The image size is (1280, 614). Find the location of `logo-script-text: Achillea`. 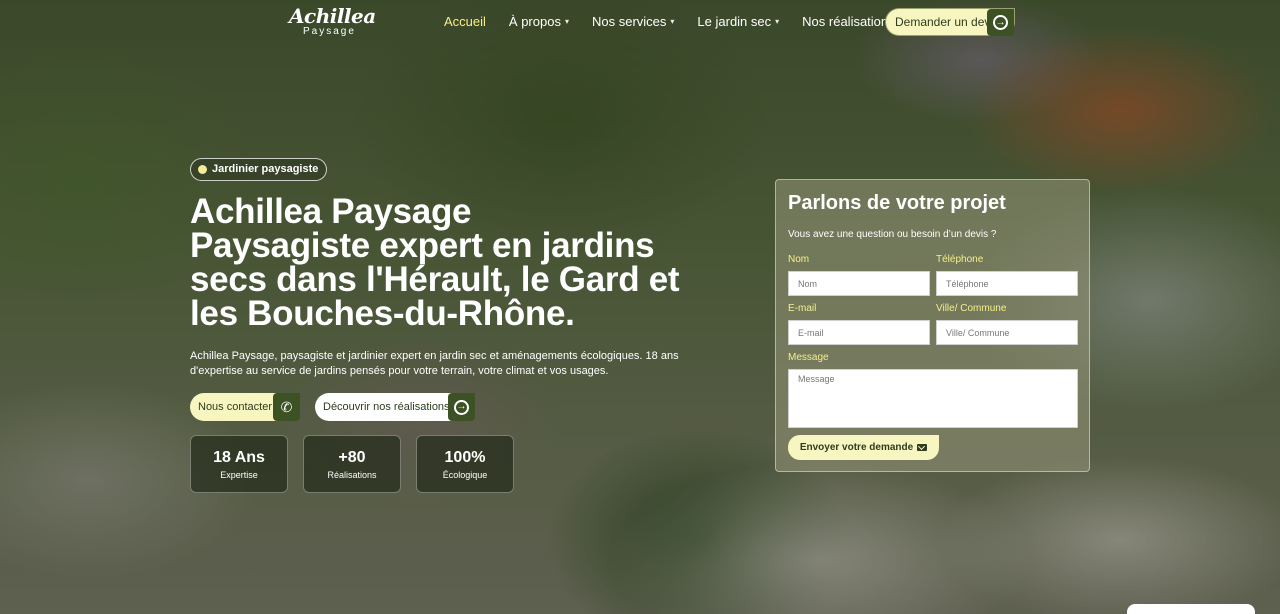

logo-script-text: Achillea is located at coordinates (332, 16).